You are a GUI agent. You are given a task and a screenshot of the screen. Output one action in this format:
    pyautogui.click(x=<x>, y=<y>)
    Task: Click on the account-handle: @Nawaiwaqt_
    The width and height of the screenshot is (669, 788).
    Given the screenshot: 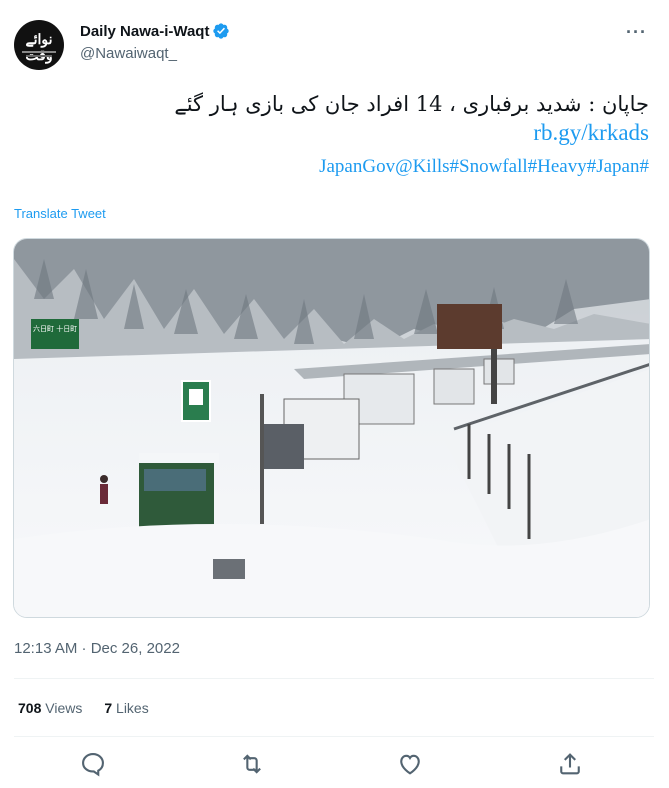 What is the action you would take?
    pyautogui.click(x=128, y=53)
    